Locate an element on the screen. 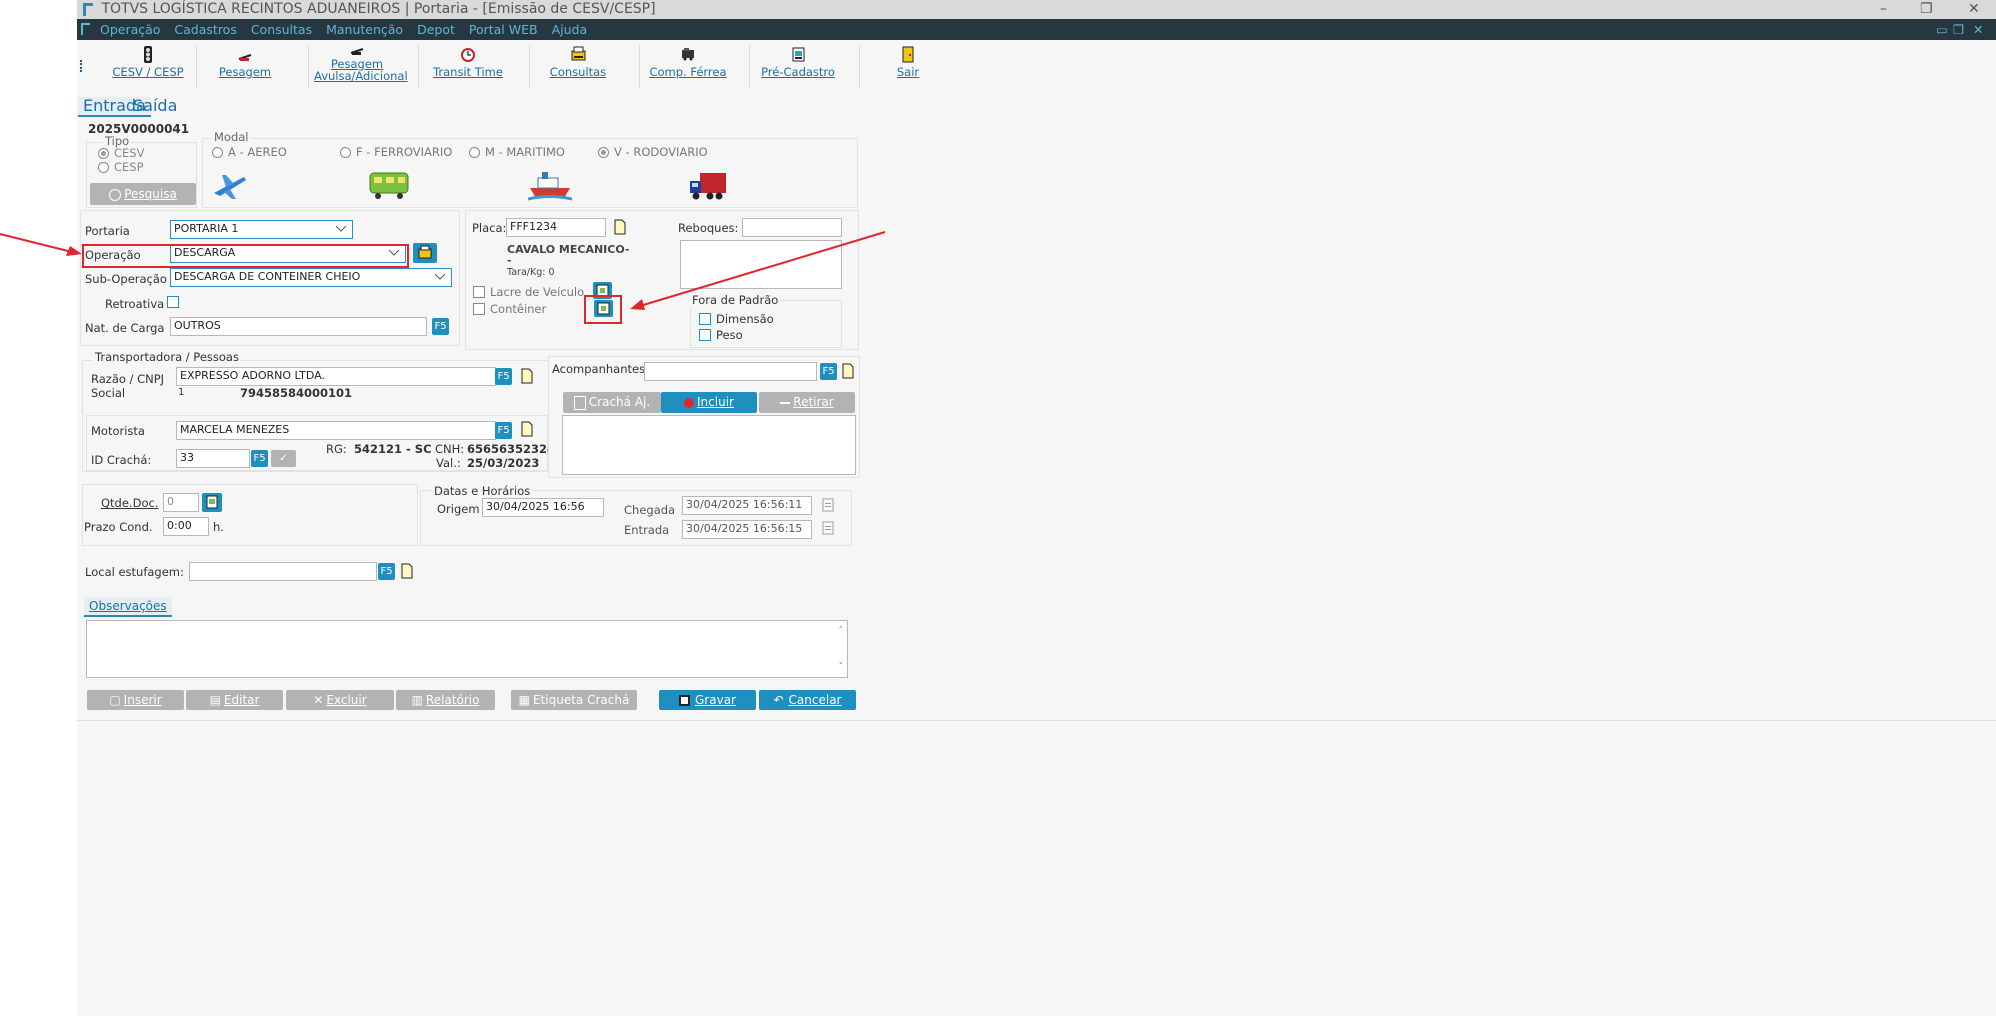  annotation-arrows is located at coordinates (443, 270).